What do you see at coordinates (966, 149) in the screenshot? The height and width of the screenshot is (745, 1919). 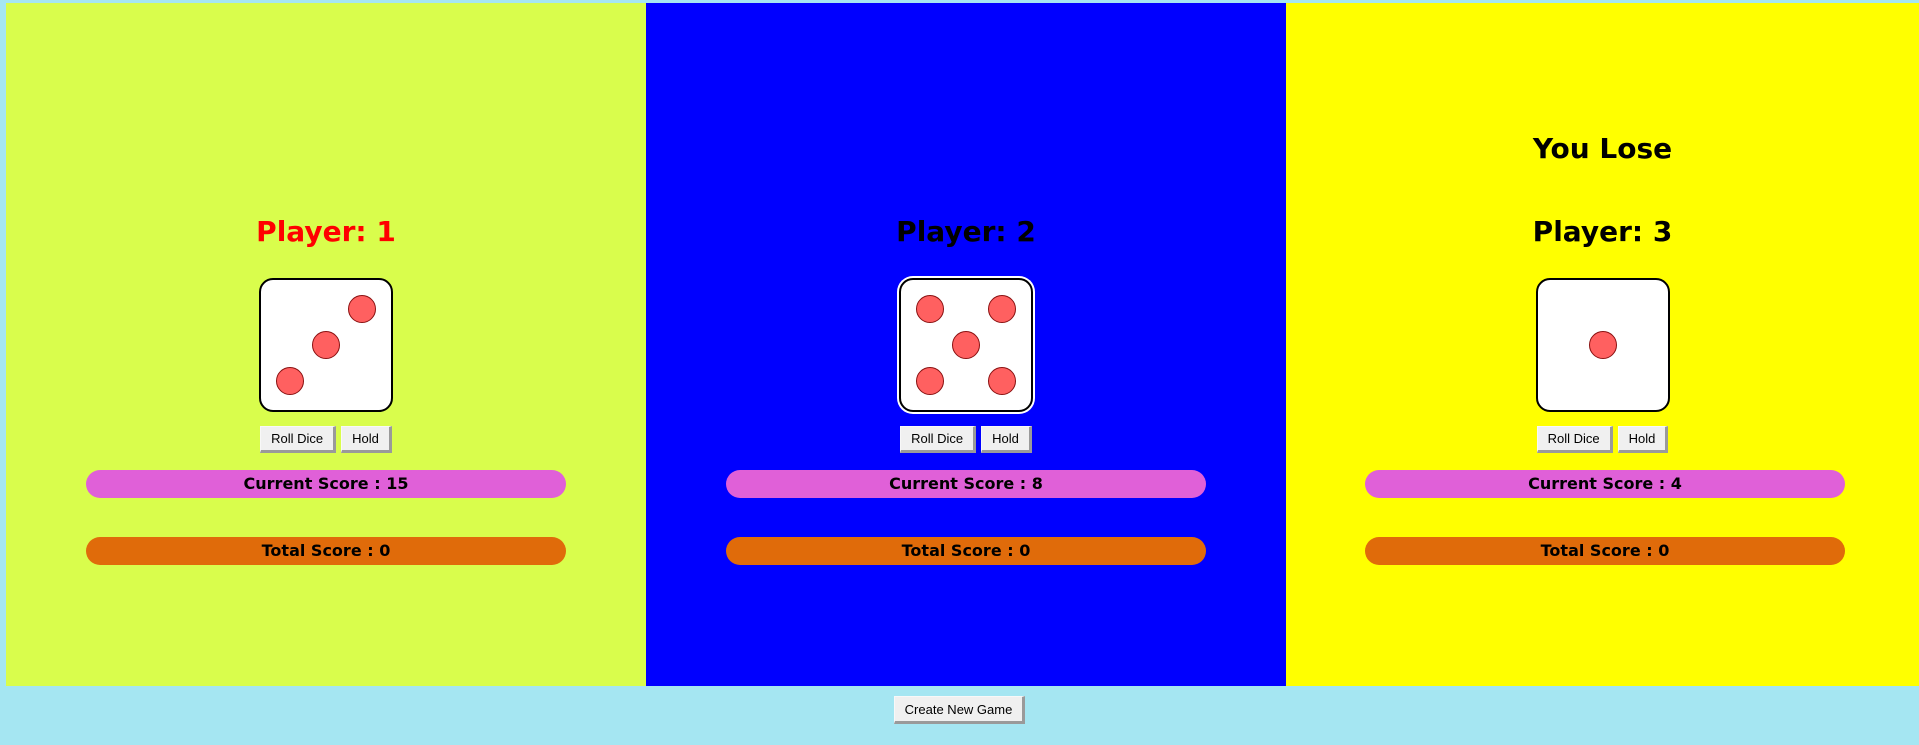 I see `player-2-status` at bounding box center [966, 149].